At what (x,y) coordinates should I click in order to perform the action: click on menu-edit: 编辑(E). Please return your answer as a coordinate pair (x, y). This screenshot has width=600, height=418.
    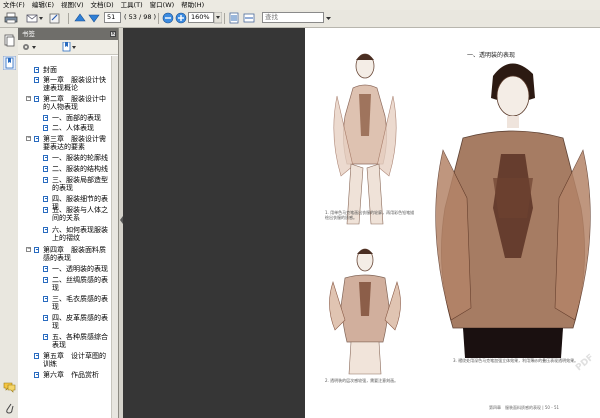
    Looking at the image, I should click on (43, 5).